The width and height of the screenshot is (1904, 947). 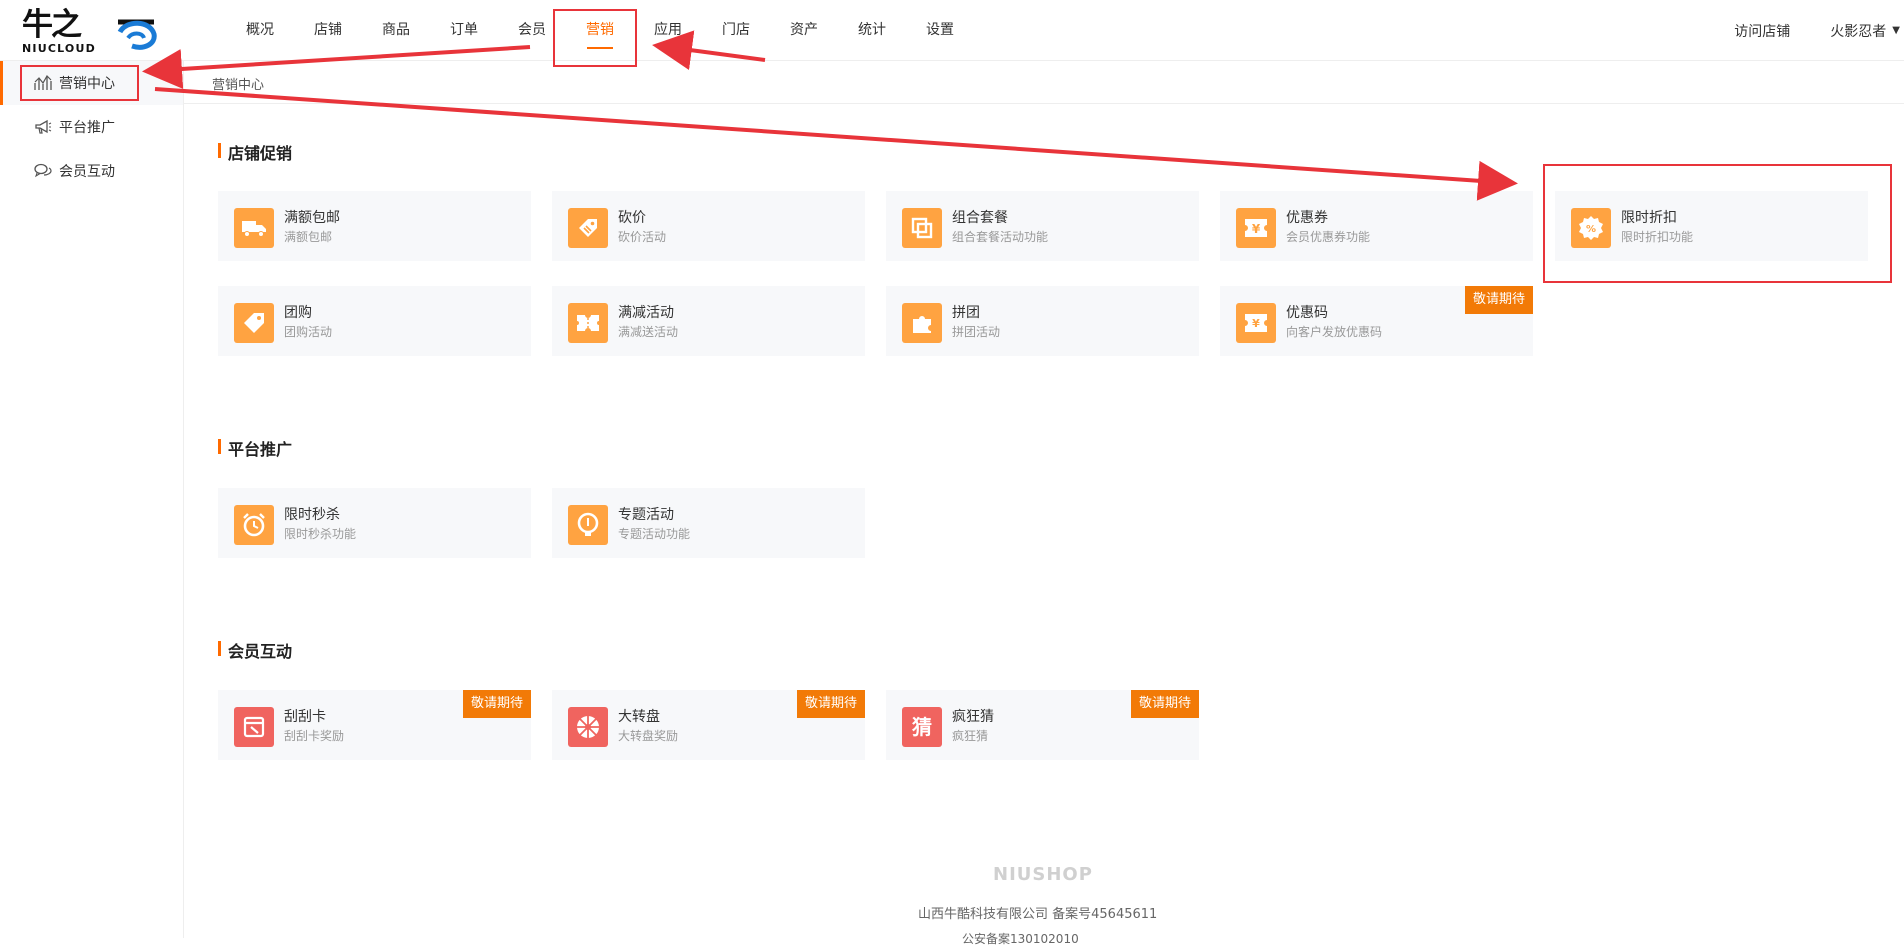 I want to click on card-coupon: ¥ 优惠券 会员优惠券功能, so click(x=1376, y=226).